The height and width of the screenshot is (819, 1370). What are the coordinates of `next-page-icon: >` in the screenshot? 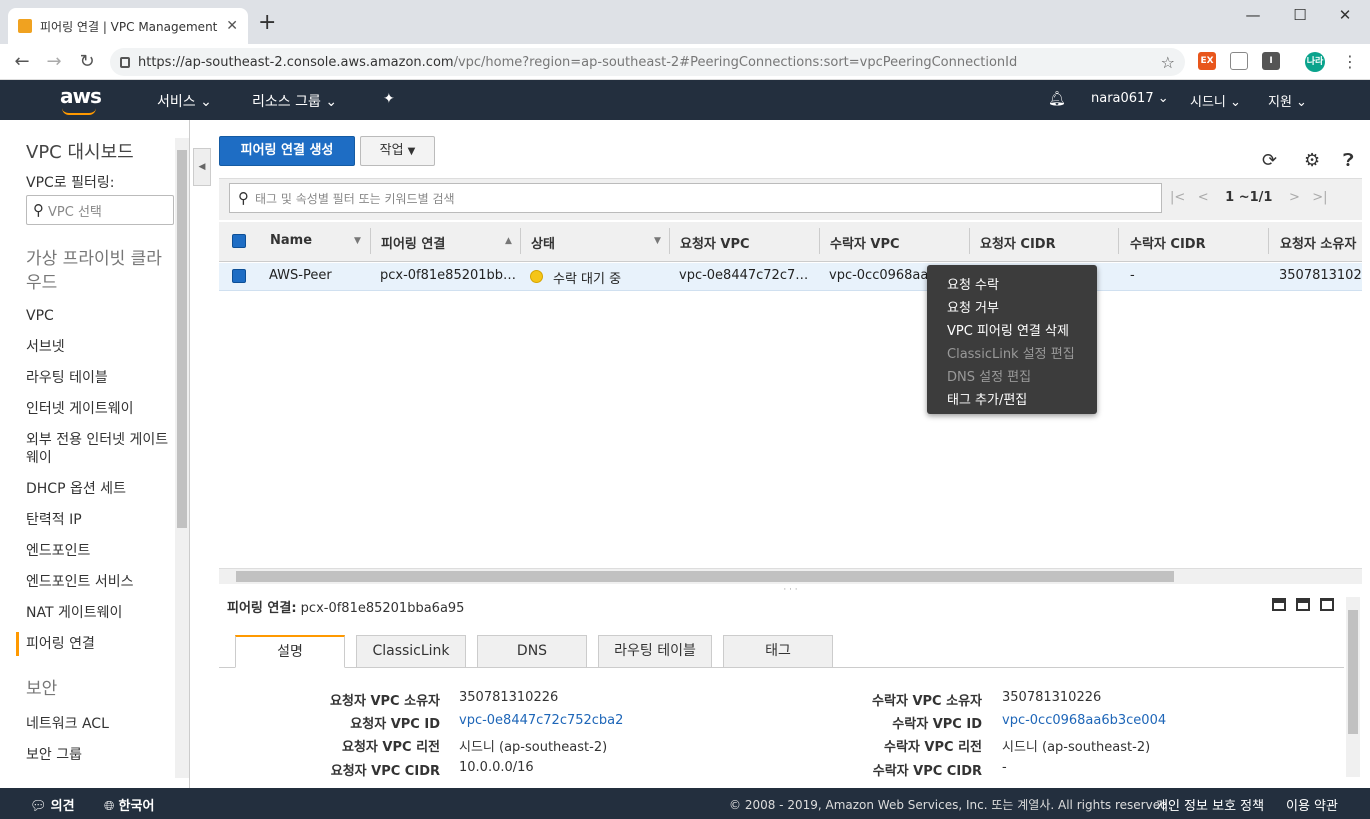 It's located at (1294, 197).